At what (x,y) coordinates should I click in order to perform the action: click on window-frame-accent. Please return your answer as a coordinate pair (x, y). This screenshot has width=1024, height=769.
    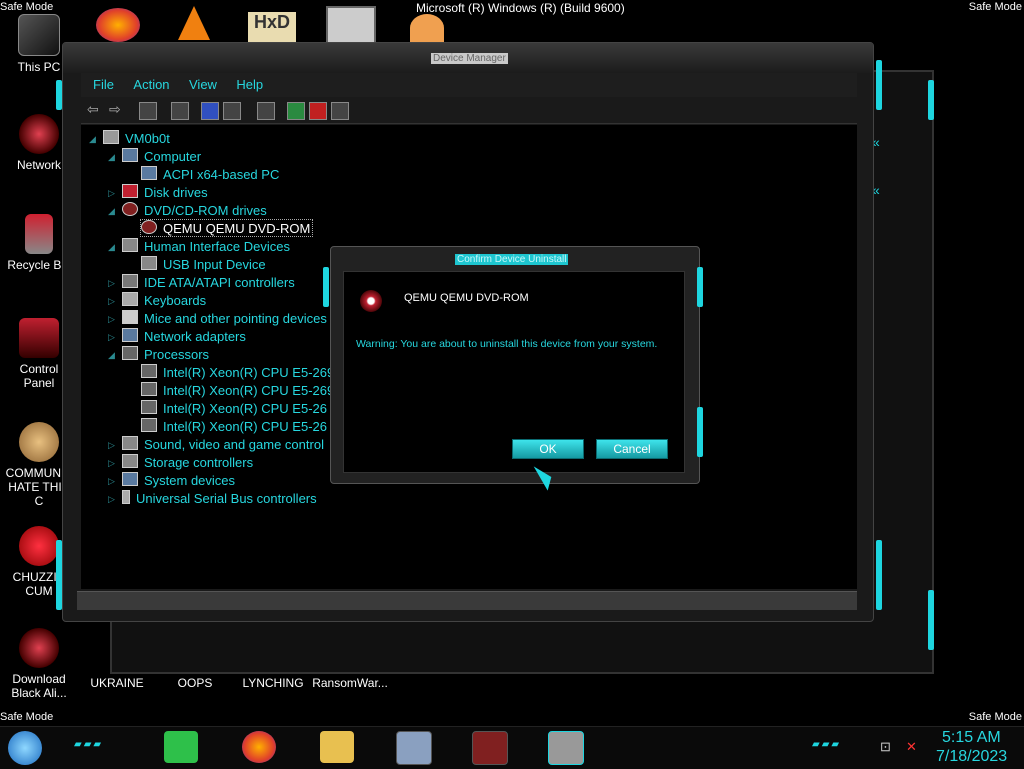
    Looking at the image, I should click on (931, 620).